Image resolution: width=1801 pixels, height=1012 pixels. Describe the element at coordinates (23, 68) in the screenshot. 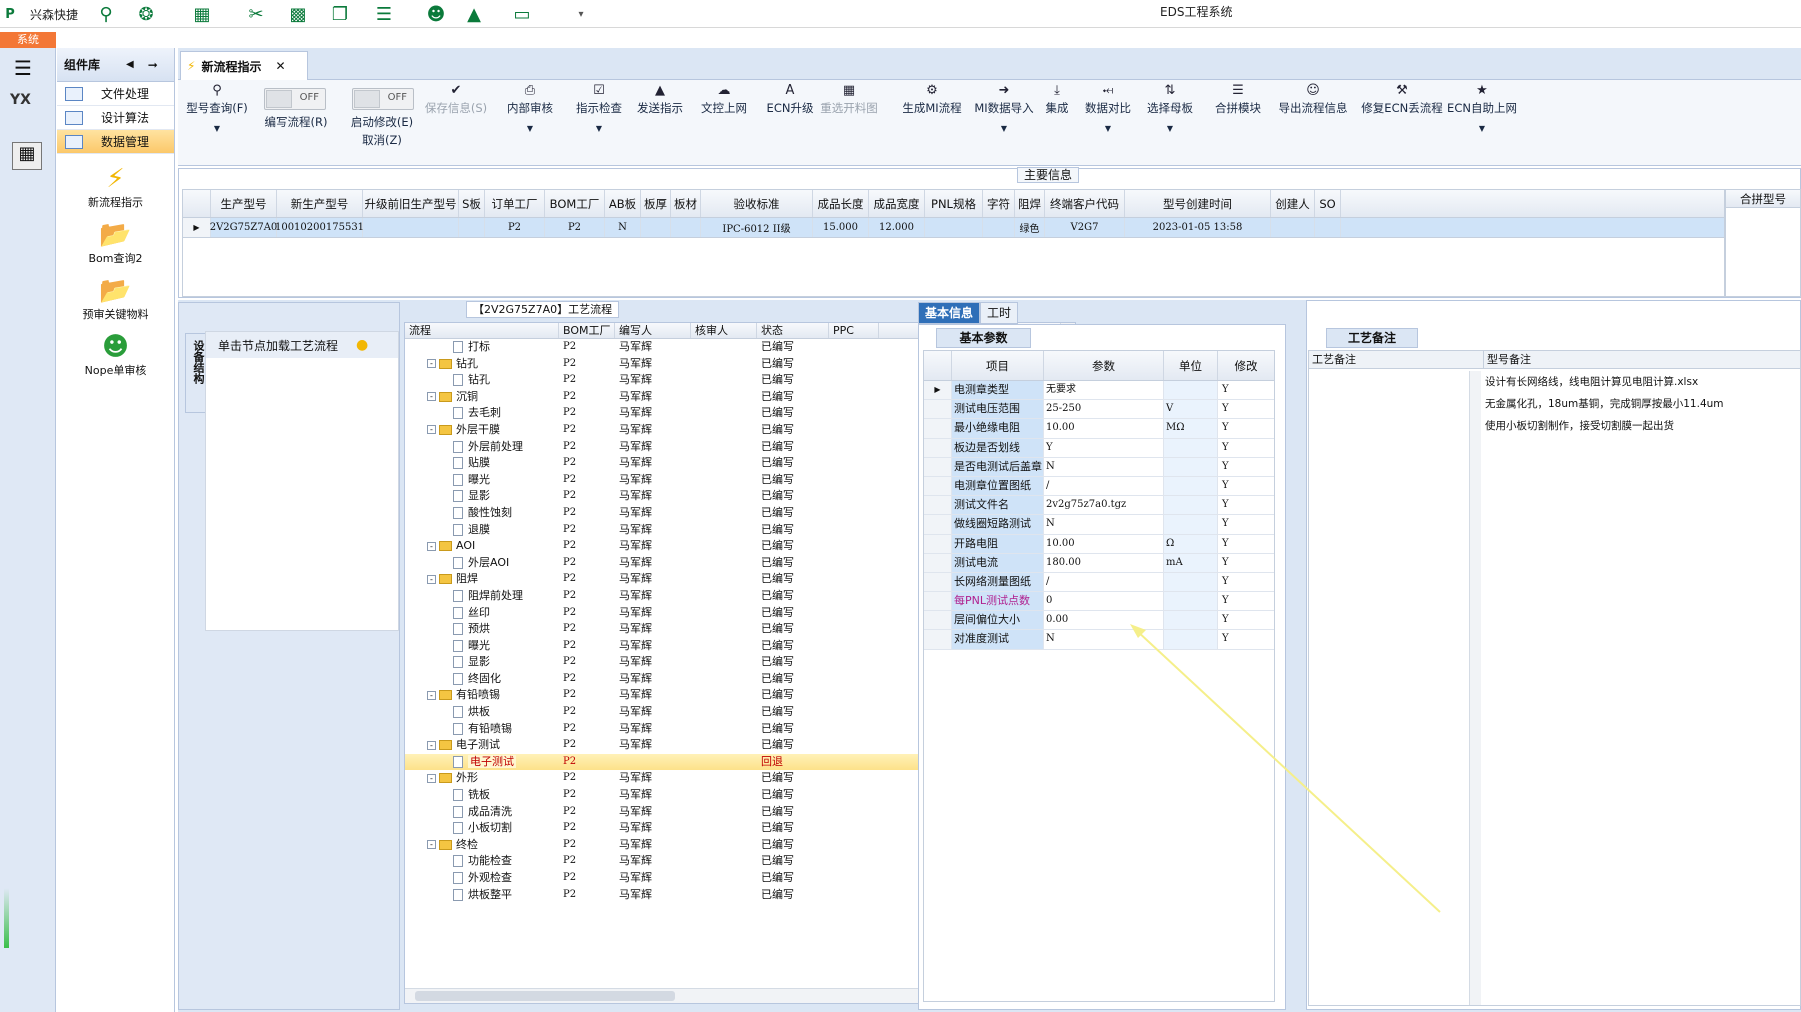

I see `menu-icon: ☰` at that location.